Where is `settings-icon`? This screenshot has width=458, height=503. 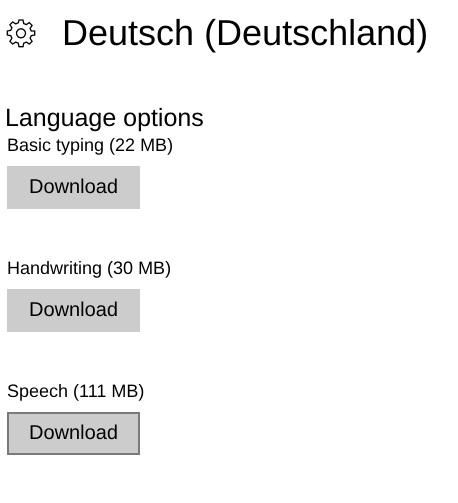
settings-icon is located at coordinates (21, 33).